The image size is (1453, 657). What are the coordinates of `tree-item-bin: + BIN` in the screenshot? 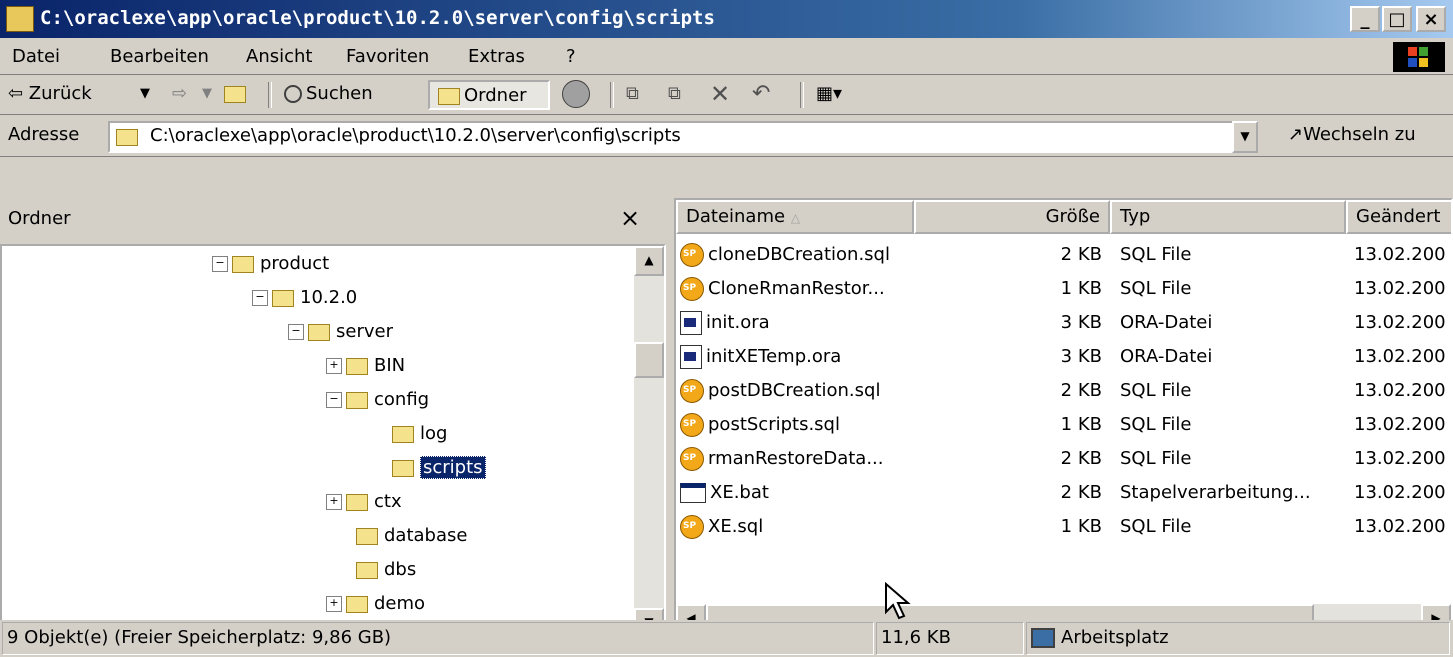 It's located at (365, 366).